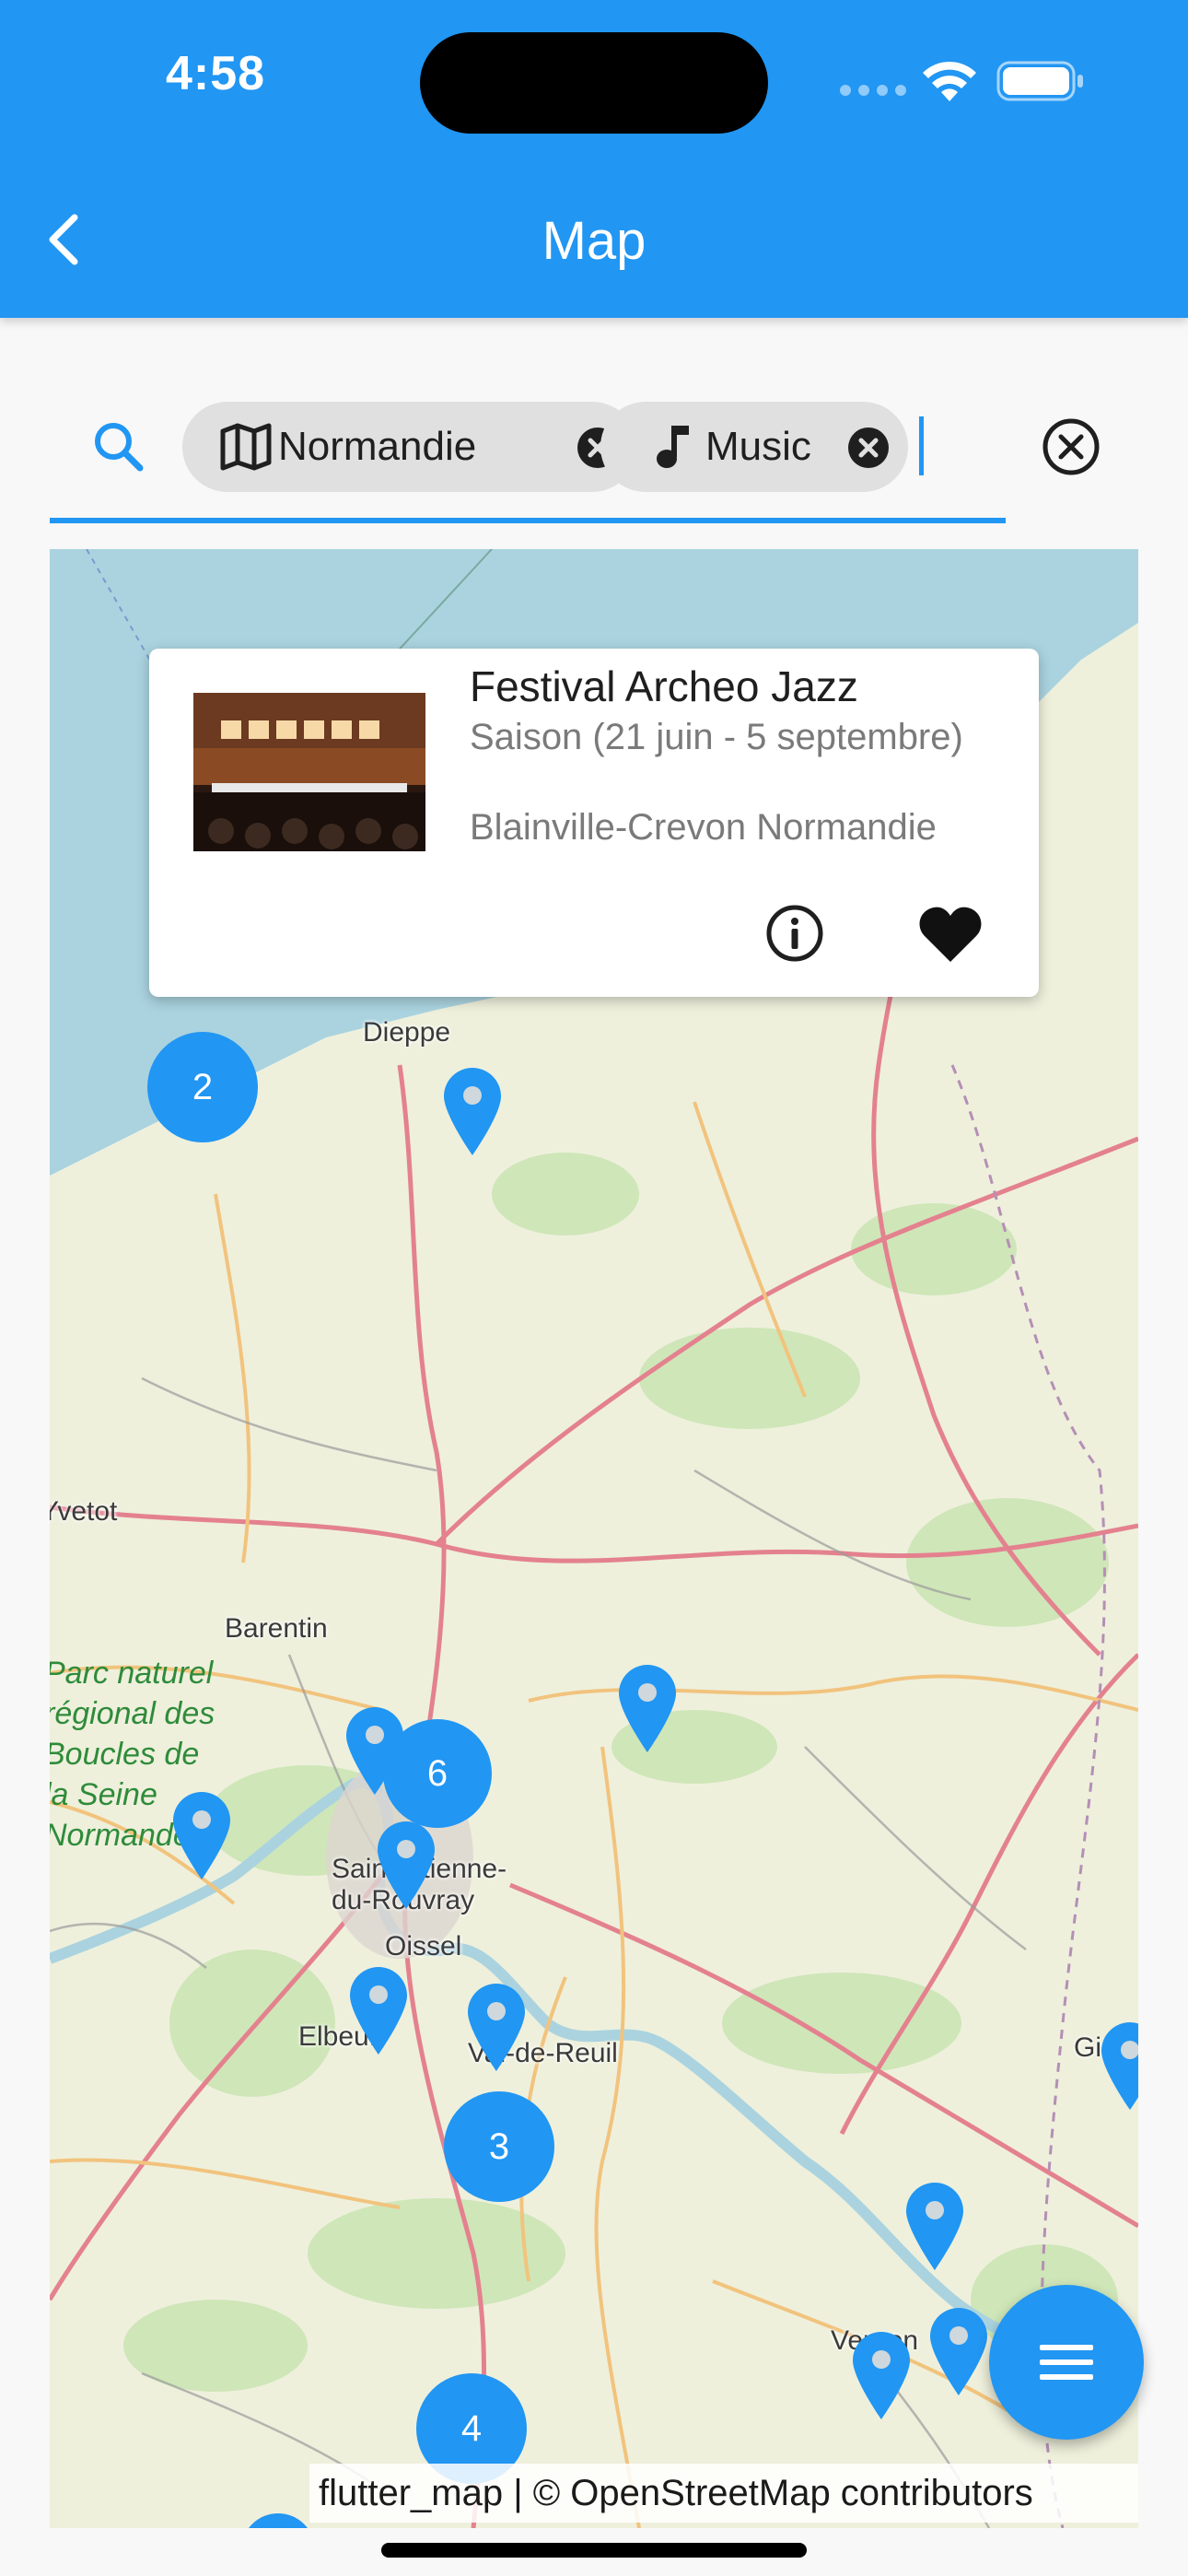 The width and height of the screenshot is (1188, 2576). What do you see at coordinates (407, 1032) in the screenshot?
I see `place-label: Dieppe` at bounding box center [407, 1032].